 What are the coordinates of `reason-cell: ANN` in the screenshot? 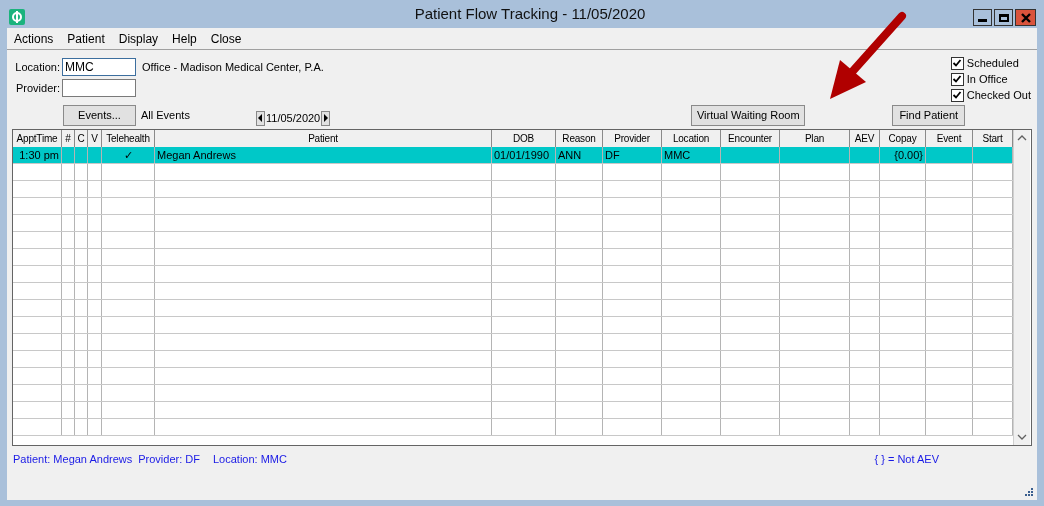 It's located at (570, 155).